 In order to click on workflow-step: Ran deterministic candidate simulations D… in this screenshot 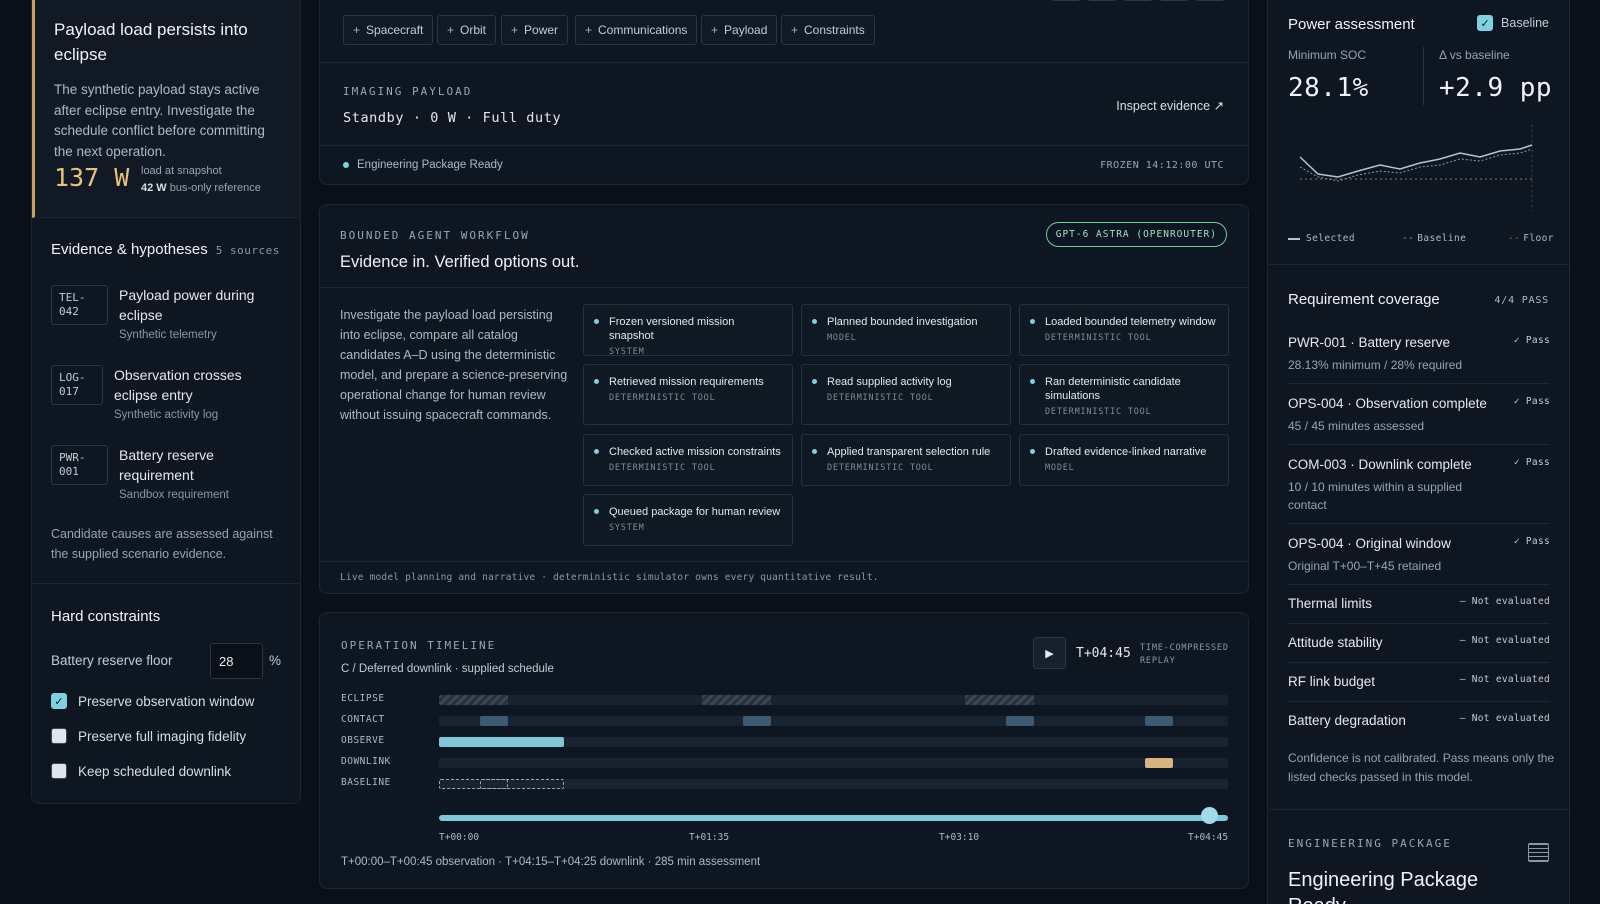, I will do `click(1124, 394)`.